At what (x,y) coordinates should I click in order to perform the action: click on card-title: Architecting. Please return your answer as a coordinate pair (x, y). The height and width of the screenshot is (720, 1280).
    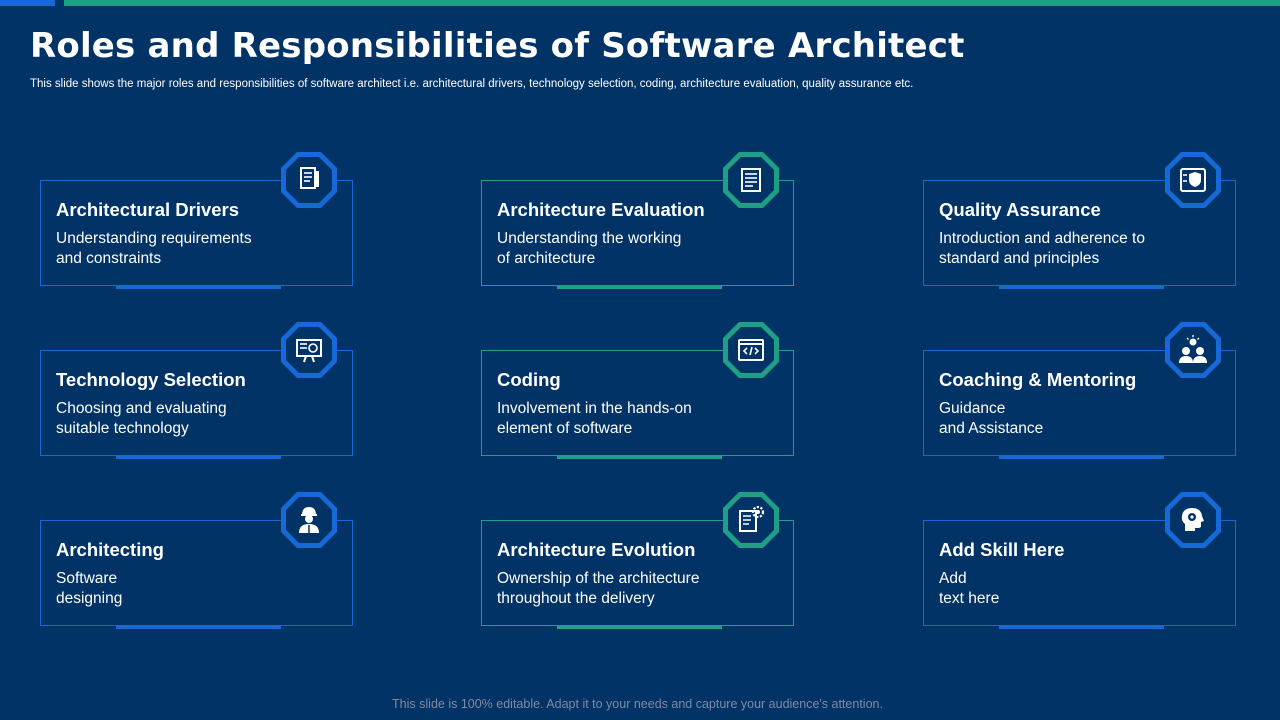
    Looking at the image, I should click on (110, 549).